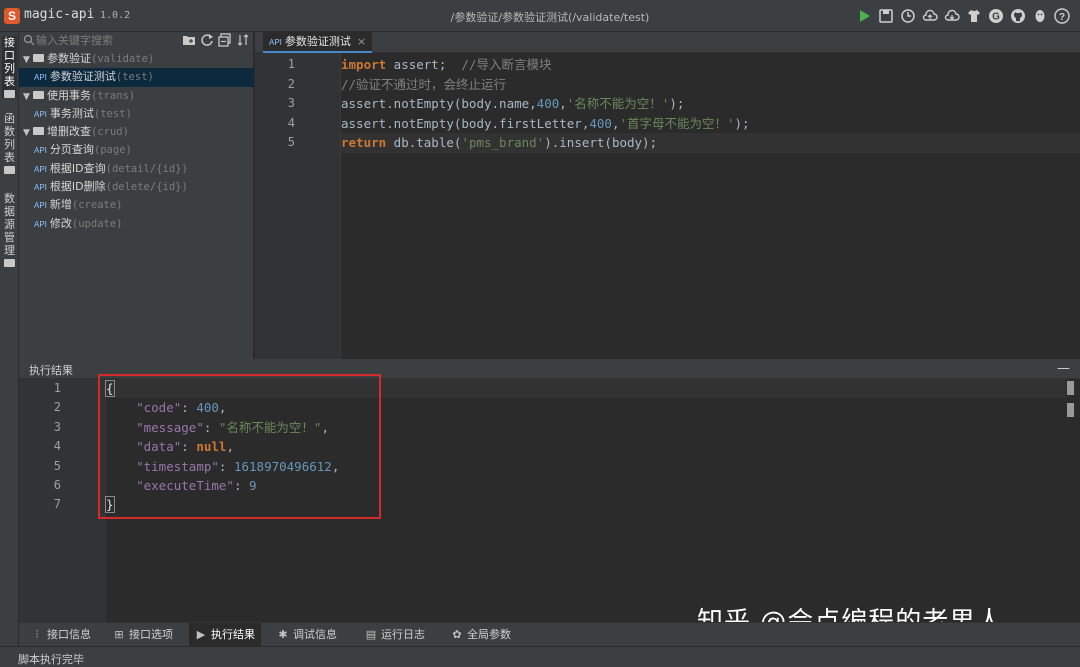 The width and height of the screenshot is (1080, 667). What do you see at coordinates (201, 634) in the screenshot?
I see `play-icon: ▶` at bounding box center [201, 634].